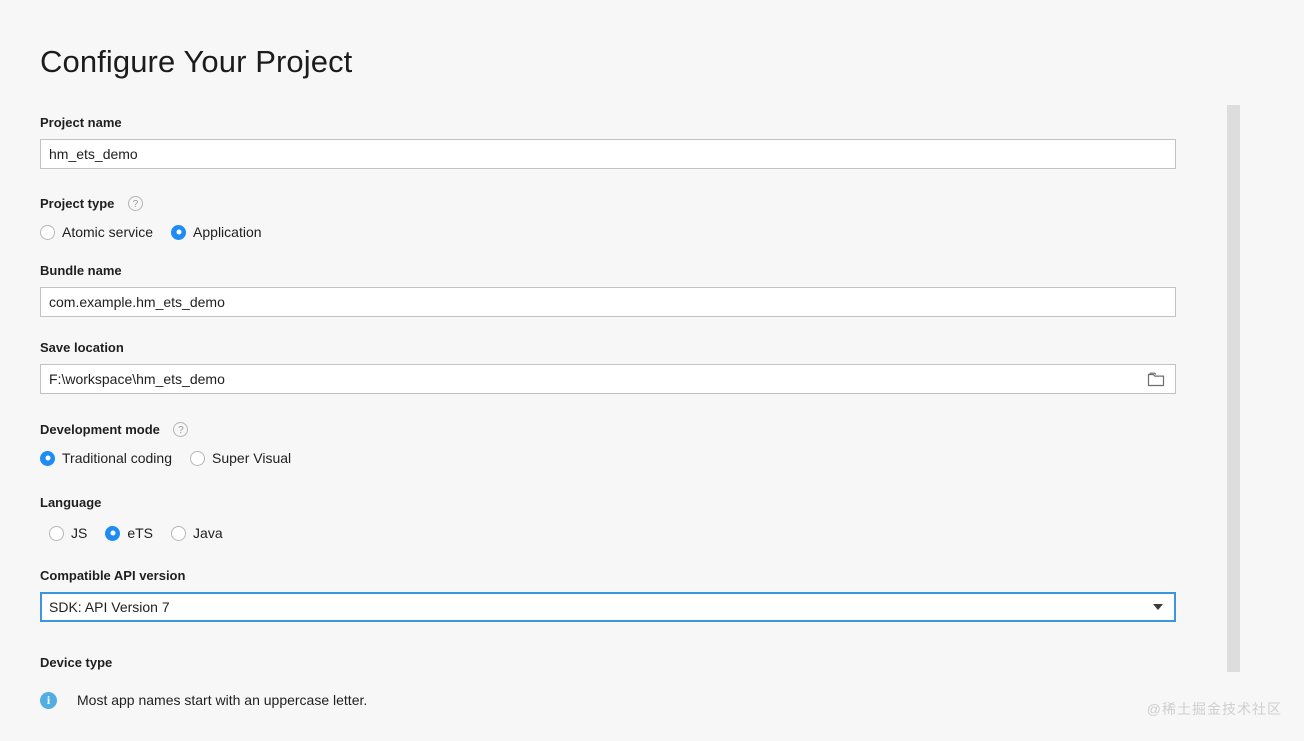 The image size is (1304, 741). What do you see at coordinates (608, 154) in the screenshot?
I see `project-name-input: hm_ets_demo` at bounding box center [608, 154].